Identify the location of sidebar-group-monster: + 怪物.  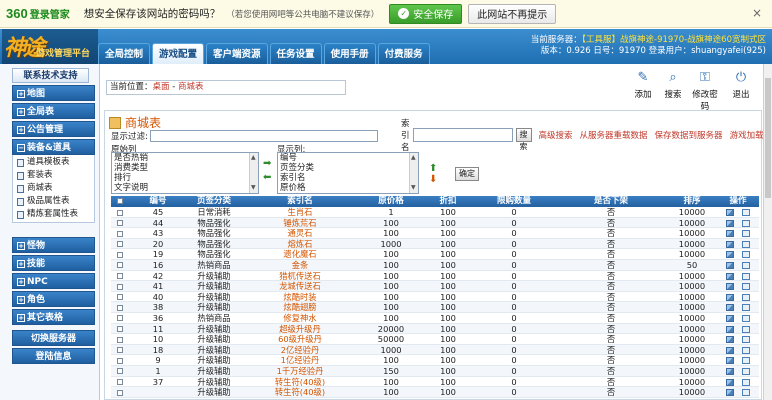
(53, 245).